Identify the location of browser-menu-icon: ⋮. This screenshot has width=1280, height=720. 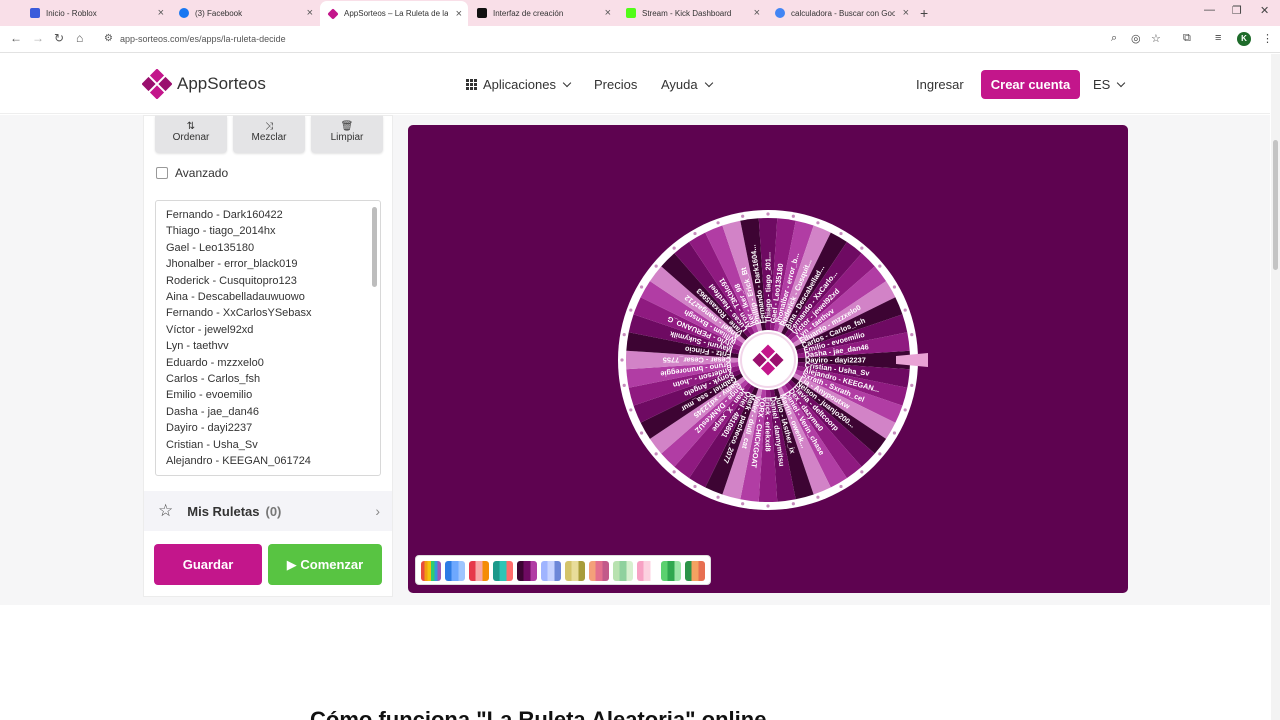
(1267, 38).